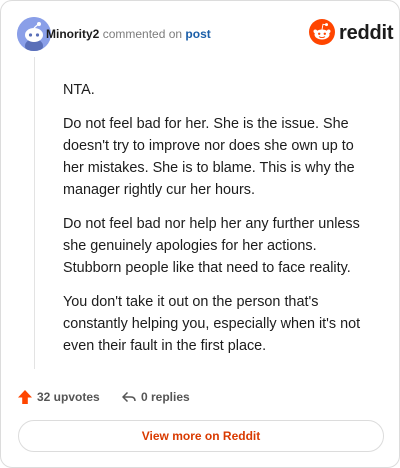 The height and width of the screenshot is (468, 400). Describe the element at coordinates (142, 34) in the screenshot. I see `byline-action: commented on` at that location.